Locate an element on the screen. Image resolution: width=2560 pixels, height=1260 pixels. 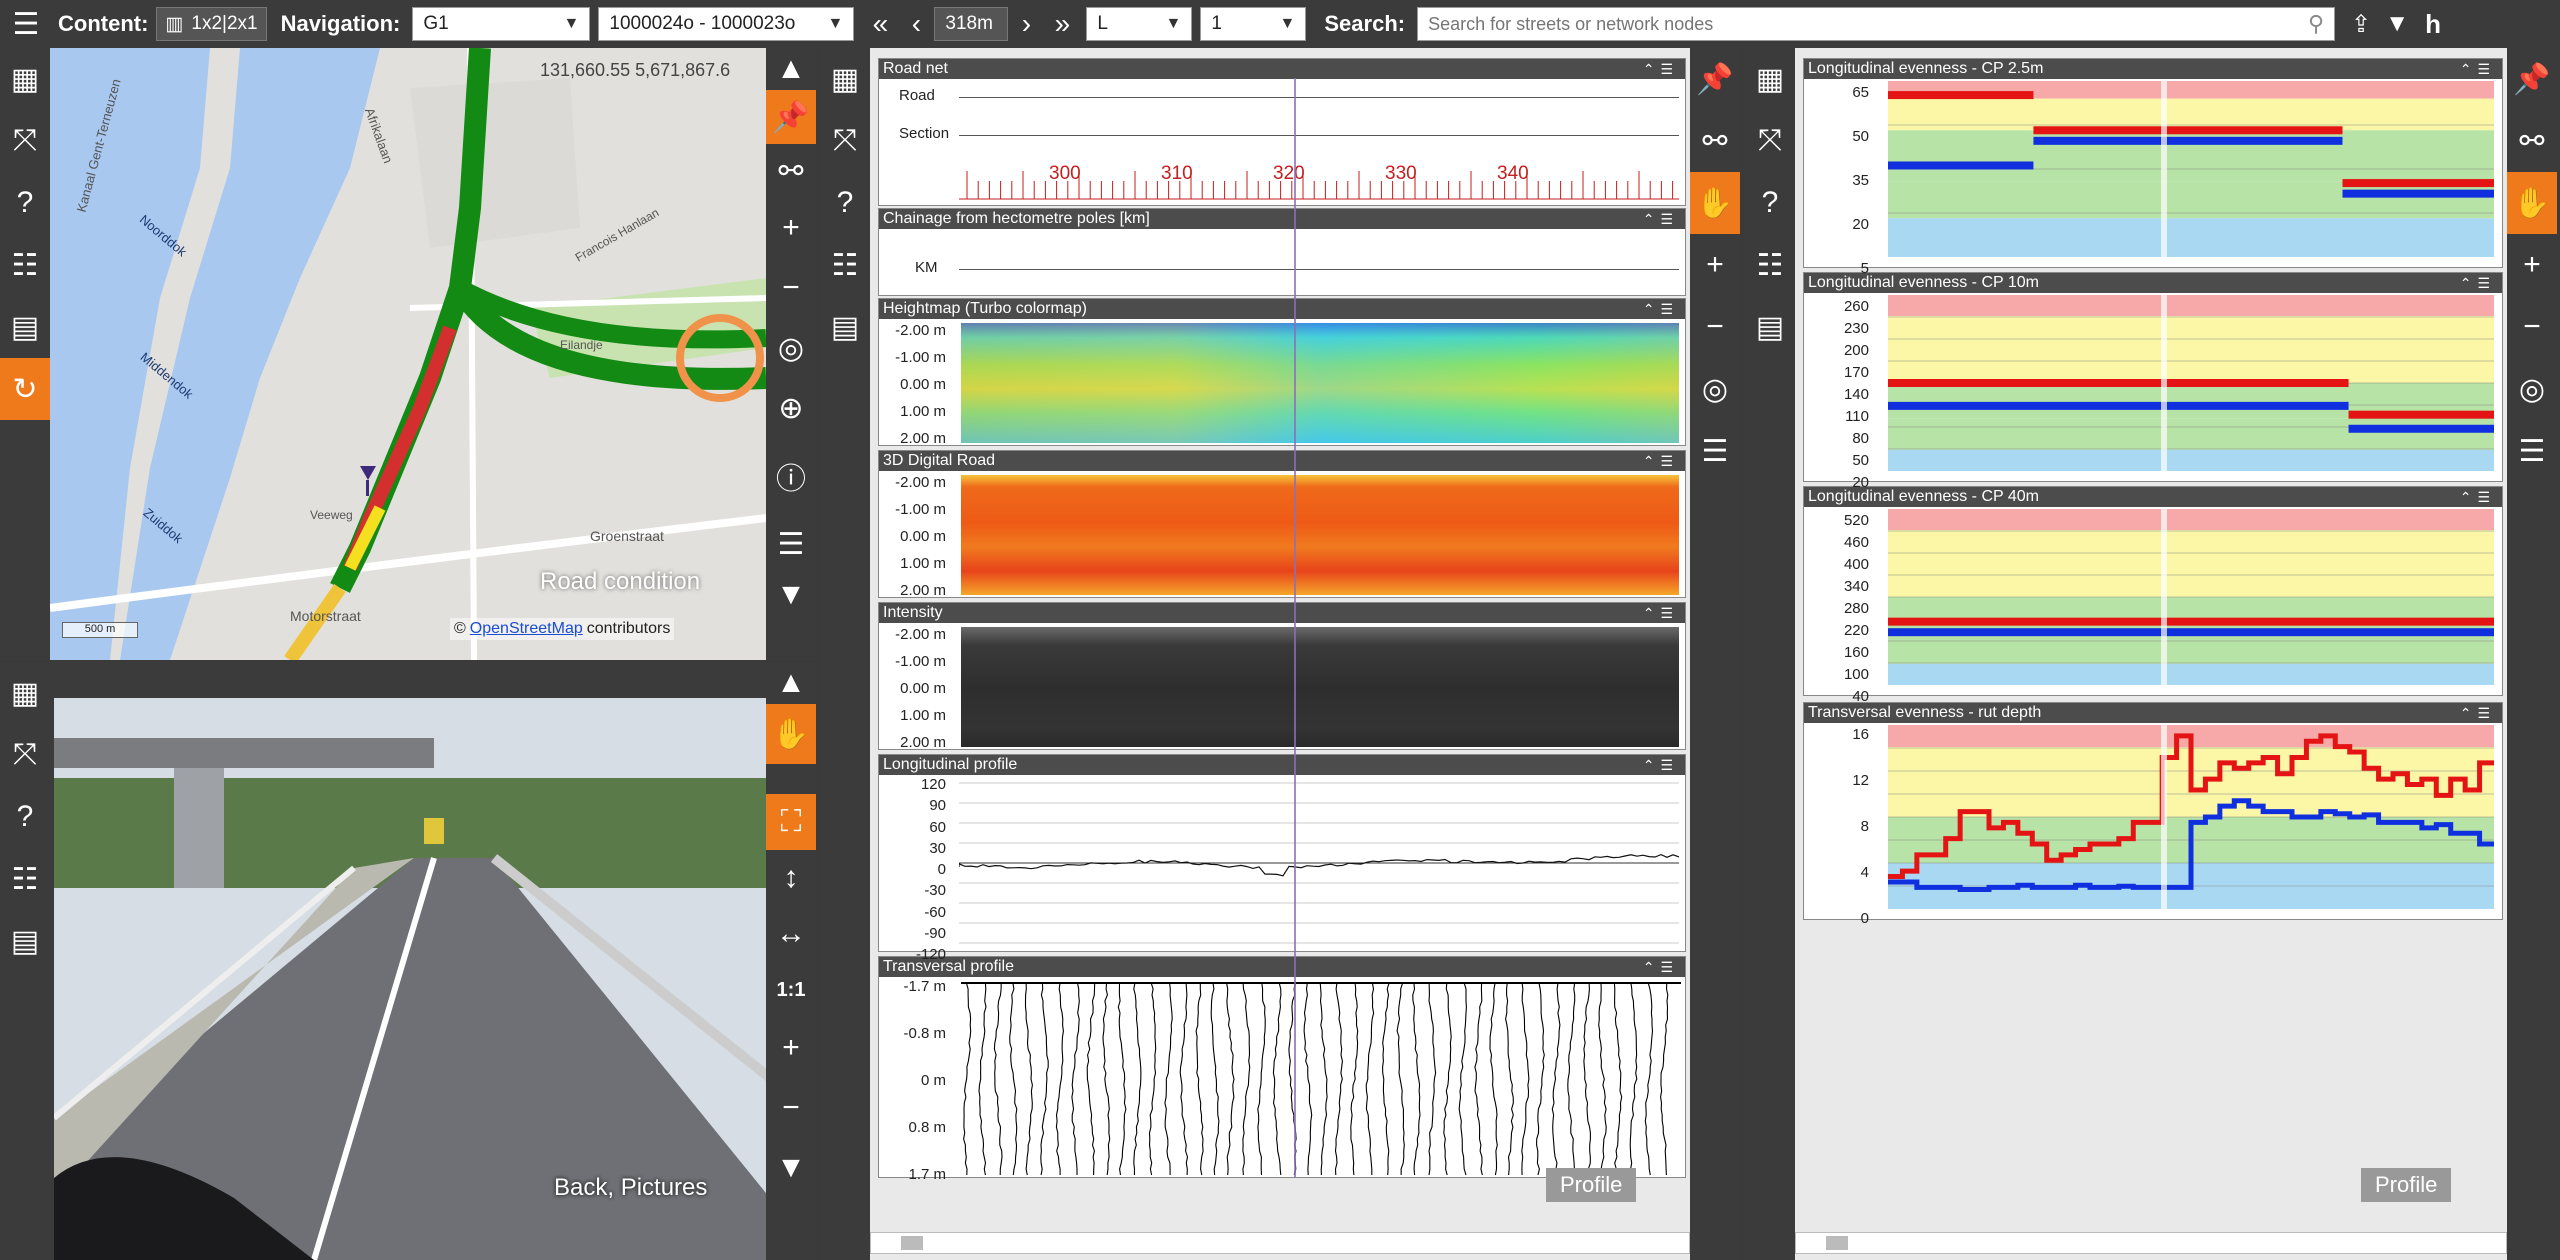
right-horizontal-scrollbar is located at coordinates (2151, 1243).